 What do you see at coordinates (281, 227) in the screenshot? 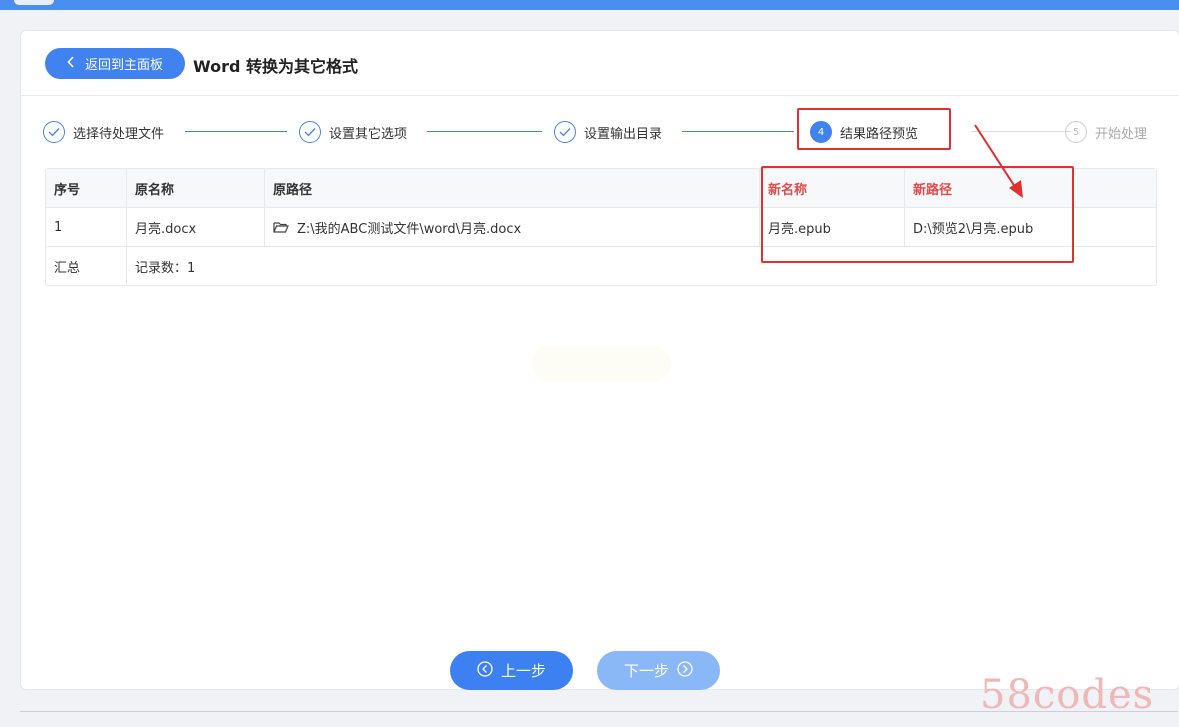
I see `folder-open-icon` at bounding box center [281, 227].